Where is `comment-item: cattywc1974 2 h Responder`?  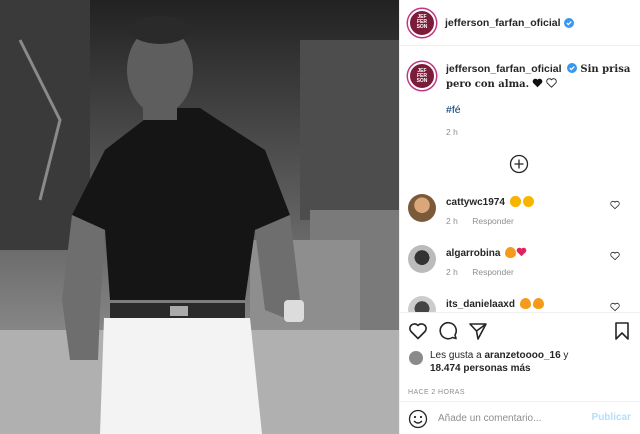
comment-item: cattywc1974 2 h Responder is located at coordinates (521, 216).